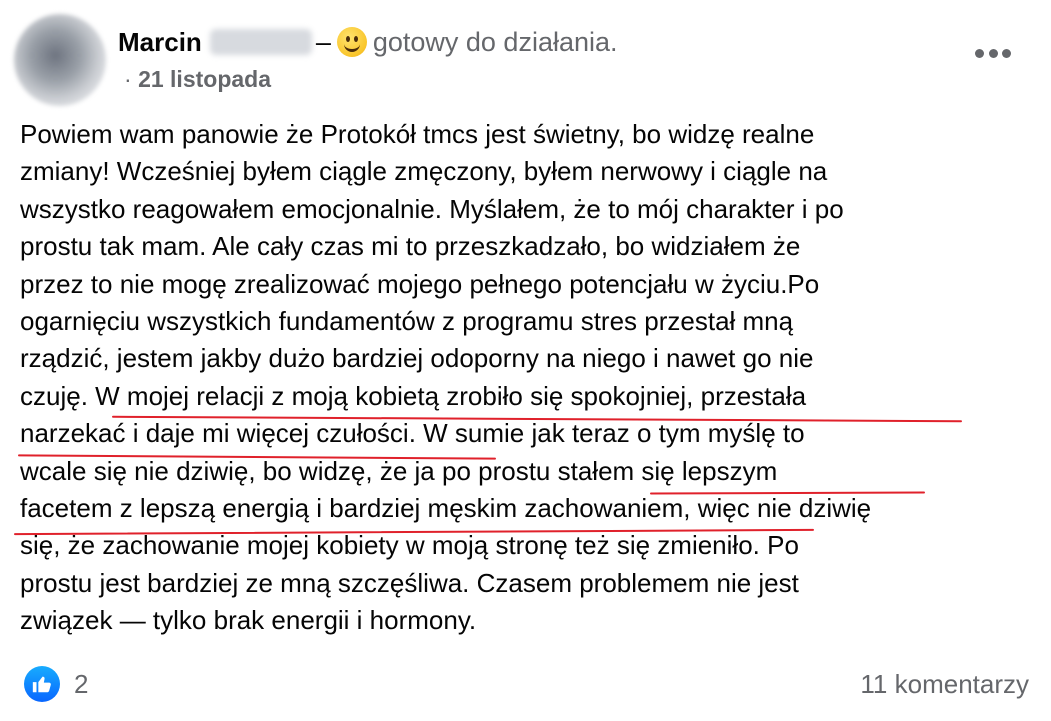  Describe the element at coordinates (248, 620) in the screenshot. I see `post-line: związek — tylko brak energii i hormony.` at that location.